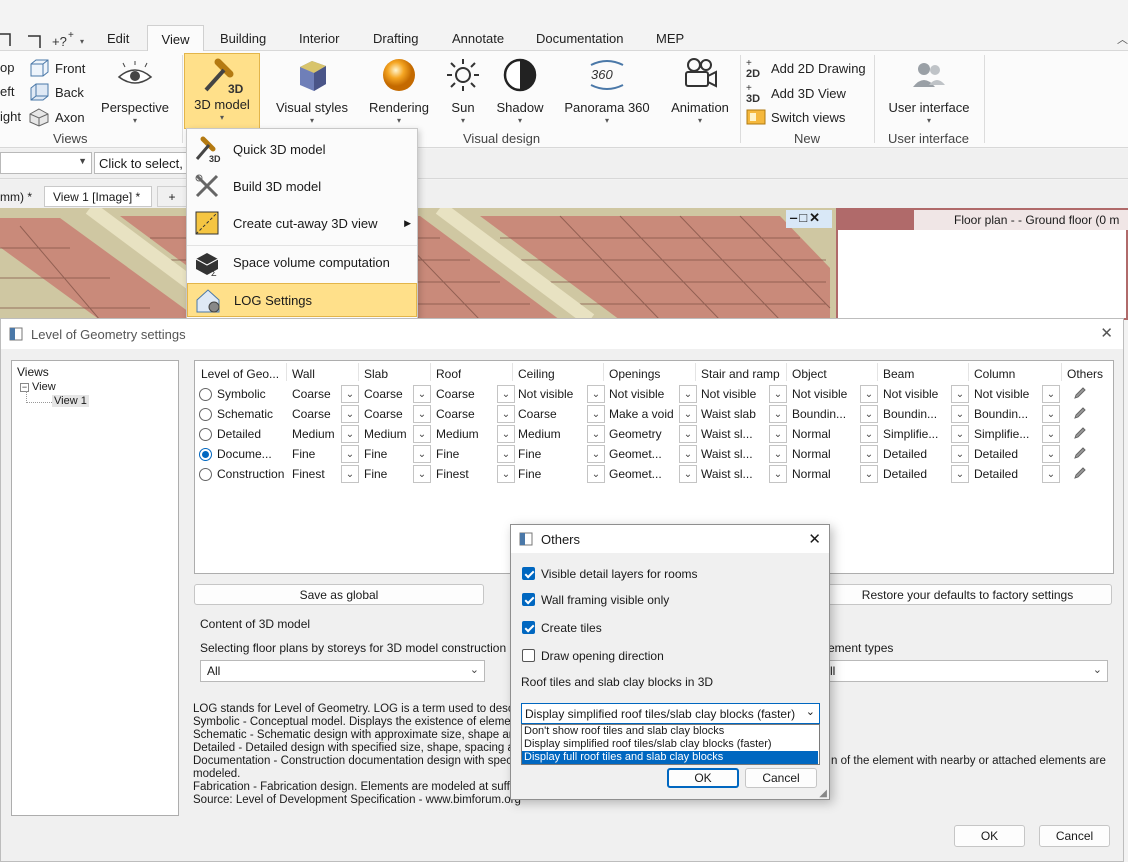  Describe the element at coordinates (528, 655) in the screenshot. I see `checkbox-draw-opening-direction` at that location.